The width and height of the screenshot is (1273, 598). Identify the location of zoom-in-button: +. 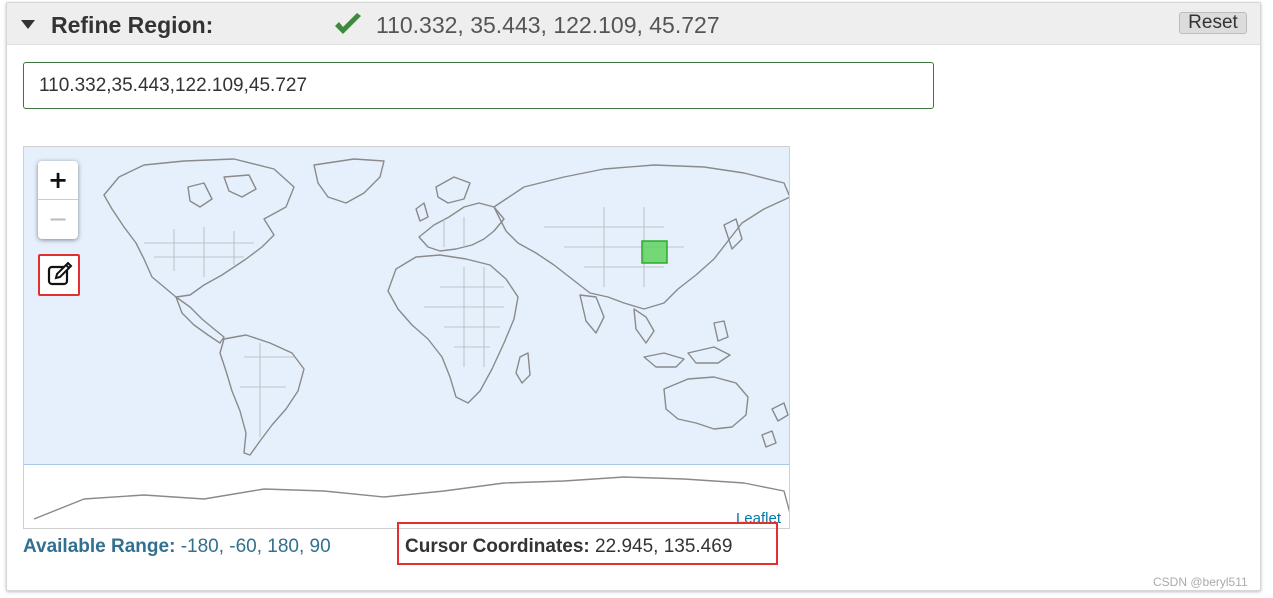
(58, 180).